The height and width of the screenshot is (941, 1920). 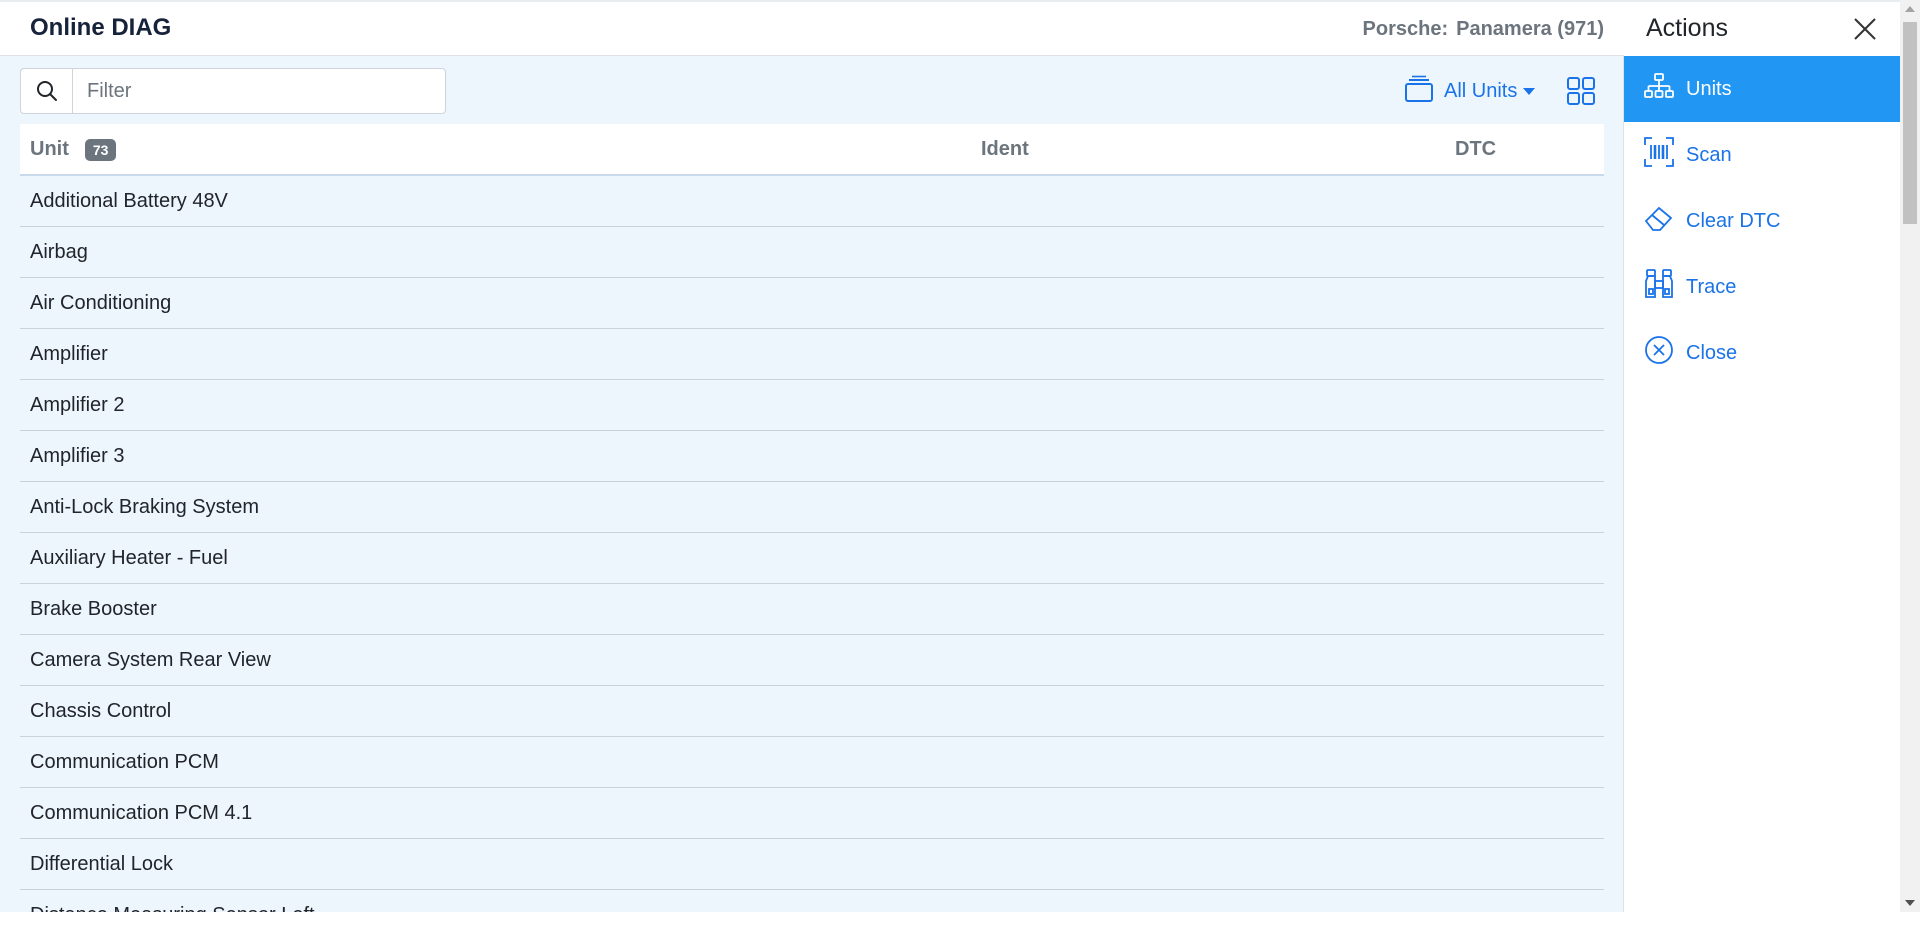 What do you see at coordinates (100, 149) in the screenshot?
I see `unit-count-badge: 73` at bounding box center [100, 149].